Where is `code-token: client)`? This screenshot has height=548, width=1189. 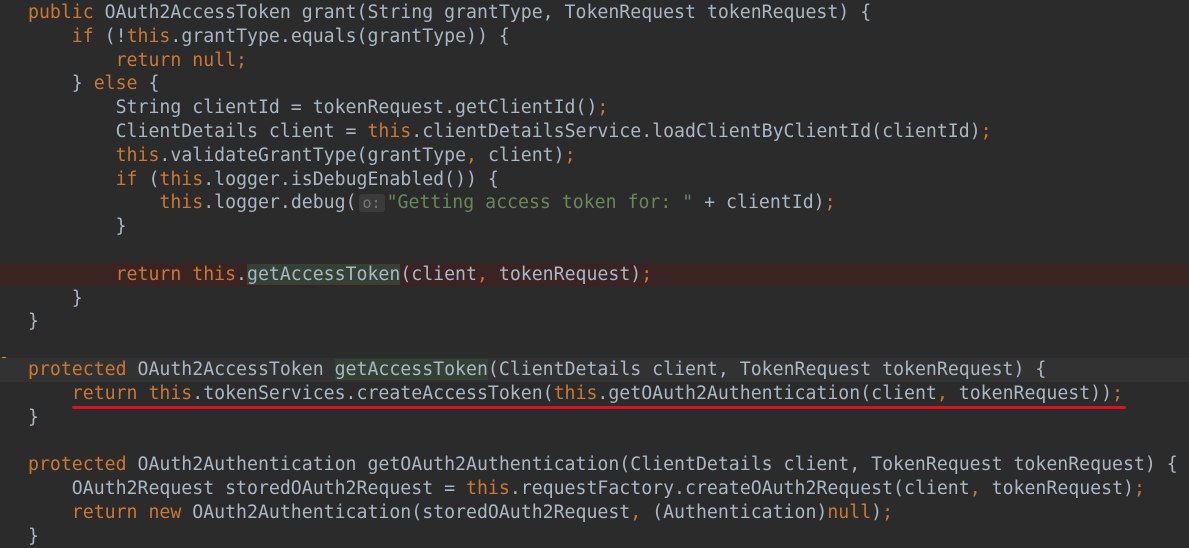
code-token: client) is located at coordinates (526, 155).